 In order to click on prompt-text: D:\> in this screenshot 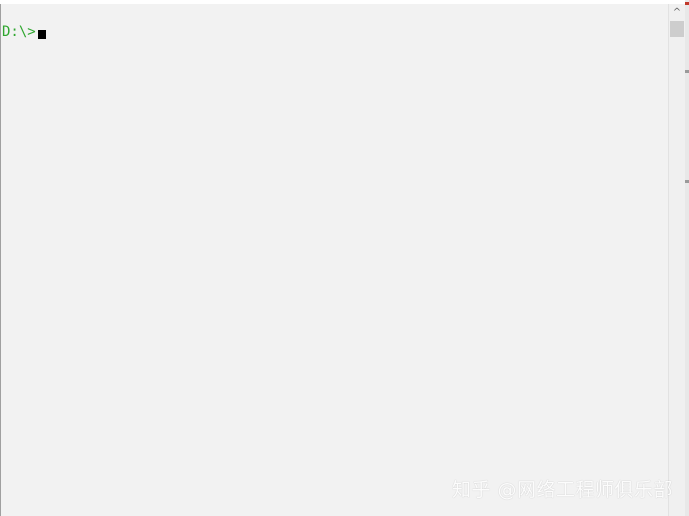, I will do `click(19, 32)`.